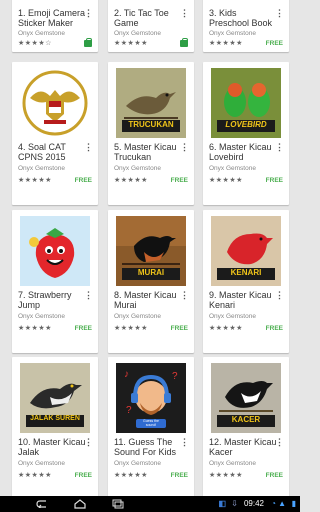 The width and height of the screenshot is (320, 512). What do you see at coordinates (141, 18) in the screenshot?
I see `app-title: 2. Tic Tac Toe Game` at bounding box center [141, 18].